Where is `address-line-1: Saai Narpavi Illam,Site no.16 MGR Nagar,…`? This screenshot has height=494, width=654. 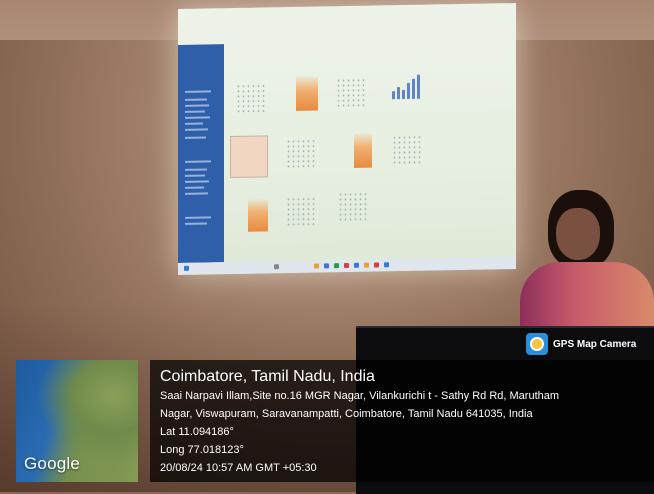 address-line-1: Saai Narpavi Illam,Site no.16 MGR Nagar,… is located at coordinates (360, 396).